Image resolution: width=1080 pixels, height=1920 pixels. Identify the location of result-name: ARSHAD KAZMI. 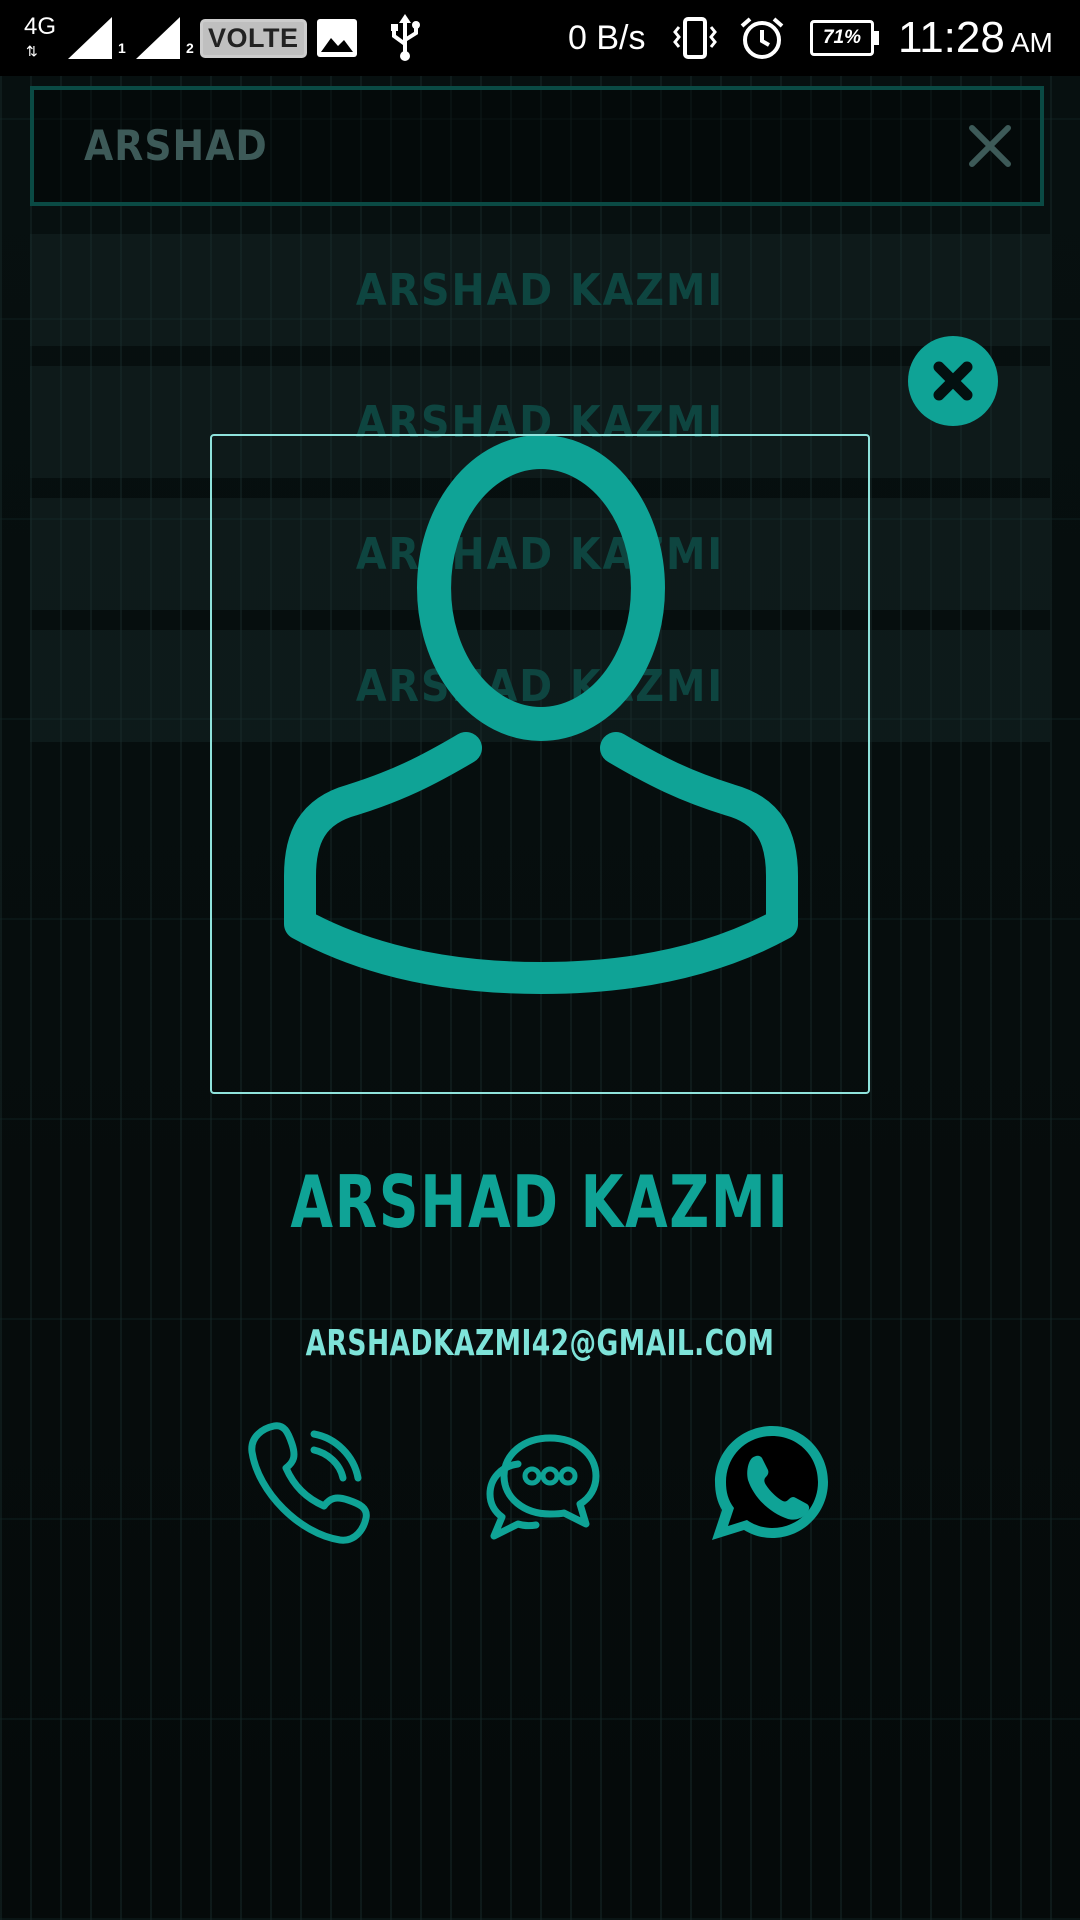
(540, 290).